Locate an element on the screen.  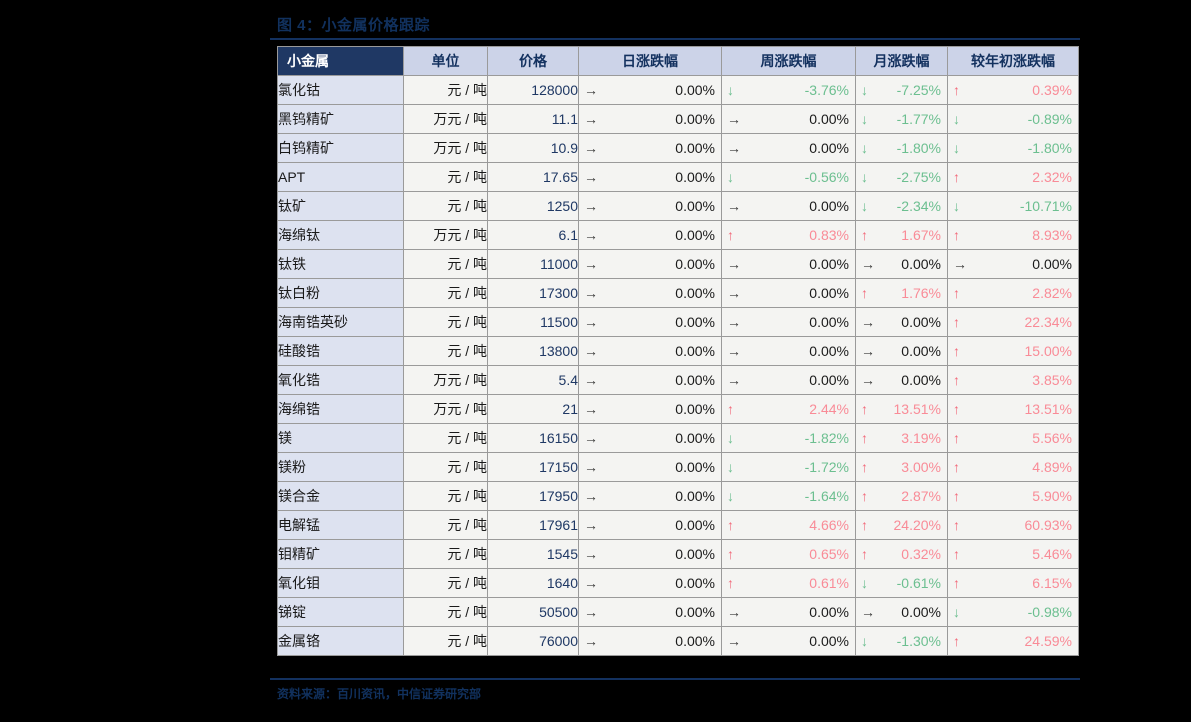
monthly-change-value: -0.61% is located at coordinates (918, 583).